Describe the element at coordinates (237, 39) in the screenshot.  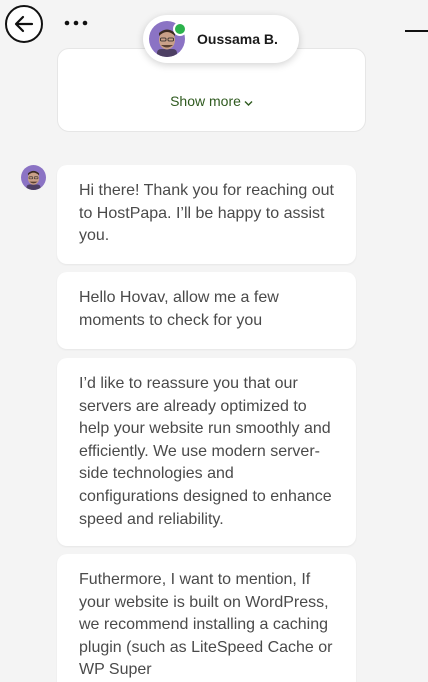
I see `agent-name: Oussama B.` at that location.